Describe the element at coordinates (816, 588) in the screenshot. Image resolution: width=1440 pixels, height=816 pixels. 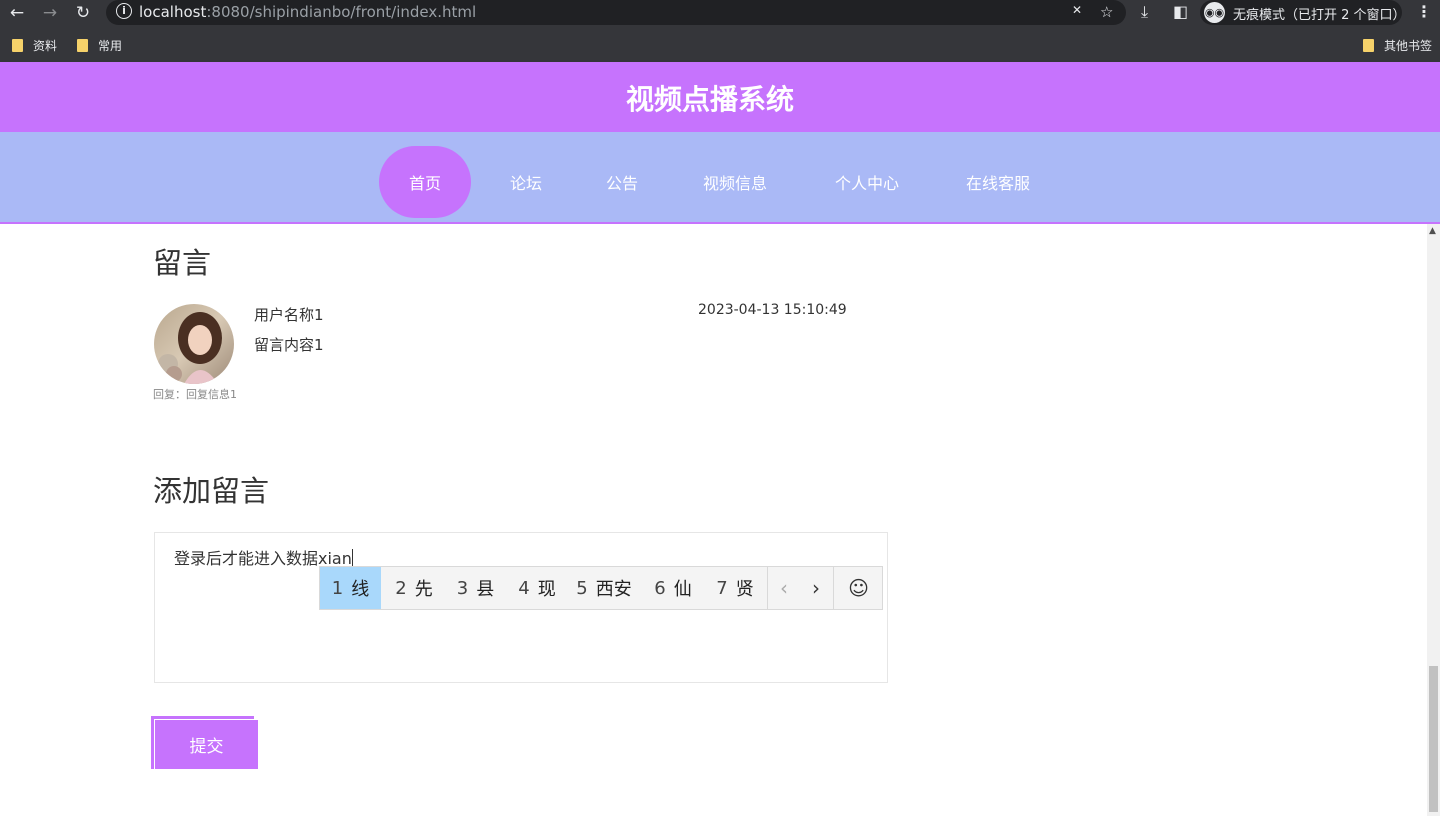
I see `ime-next-page-icon: ›` at that location.